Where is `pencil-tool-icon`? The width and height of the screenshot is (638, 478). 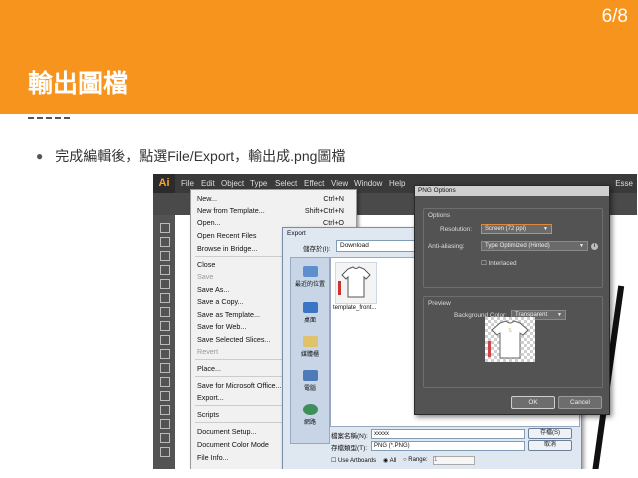
pencil-tool-icon is located at coordinates (165, 354).